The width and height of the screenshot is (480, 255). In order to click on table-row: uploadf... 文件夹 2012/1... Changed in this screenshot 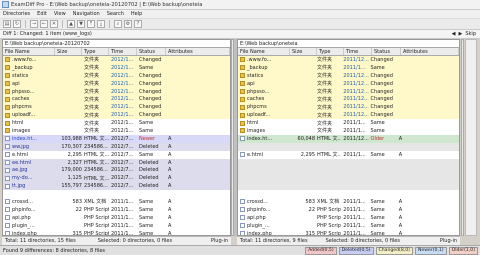, I will do `click(116, 115)`.